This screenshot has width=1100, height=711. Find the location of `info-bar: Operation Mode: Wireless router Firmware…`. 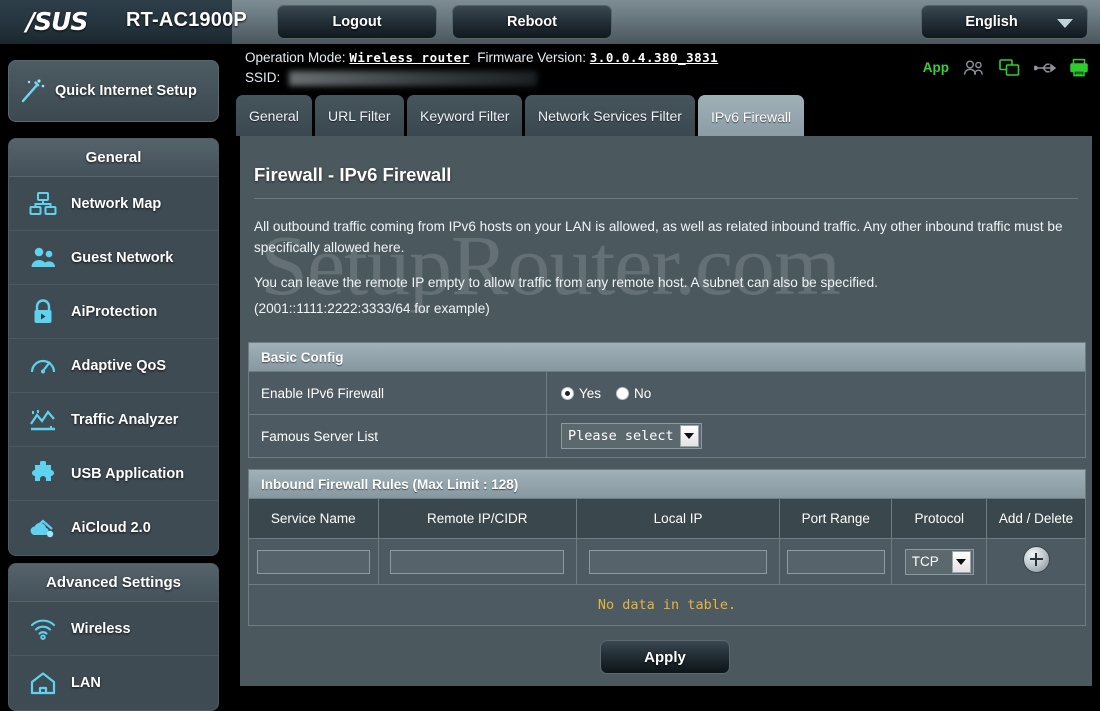

info-bar: Operation Mode: Wireless router Firmware… is located at coordinates (666, 68).